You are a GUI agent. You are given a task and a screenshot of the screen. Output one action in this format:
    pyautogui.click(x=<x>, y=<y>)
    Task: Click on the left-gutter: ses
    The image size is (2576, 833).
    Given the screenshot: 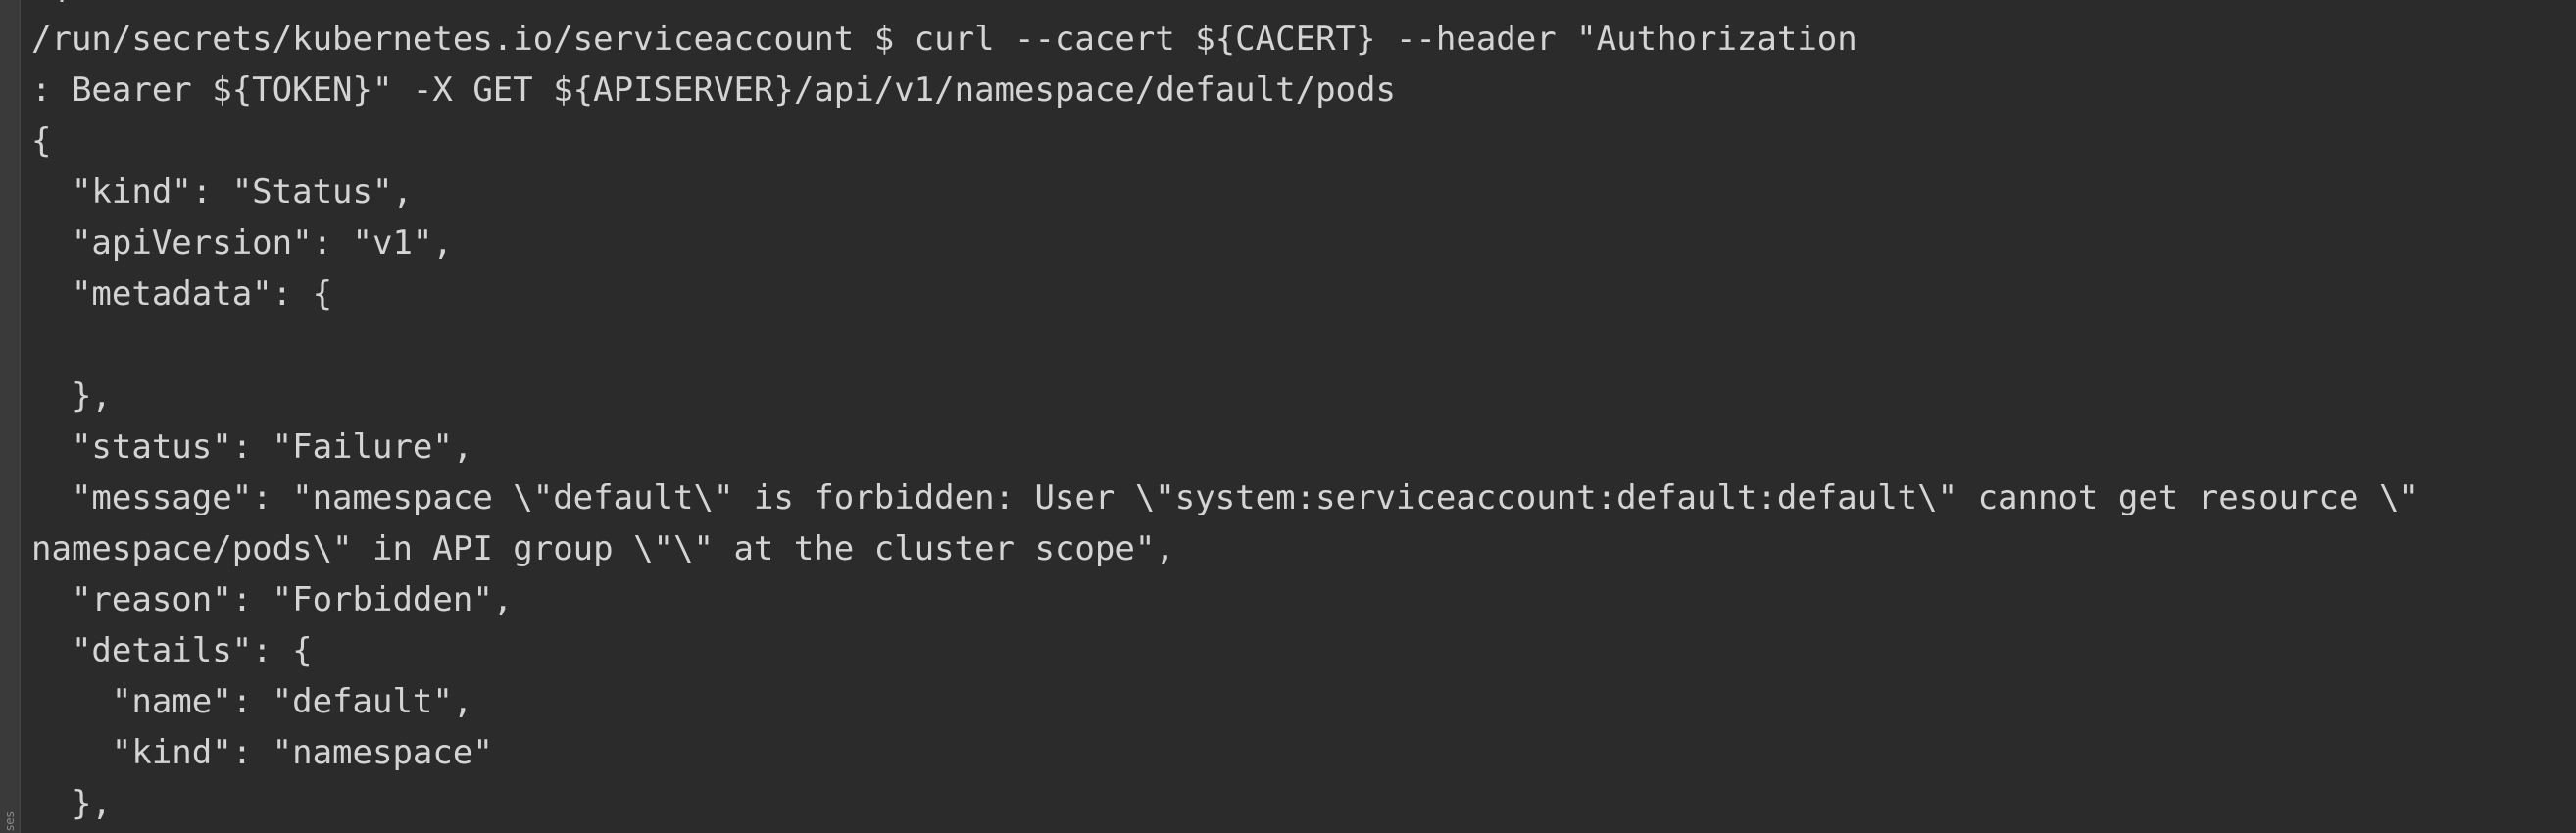 What is the action you would take?
    pyautogui.click(x=10, y=416)
    